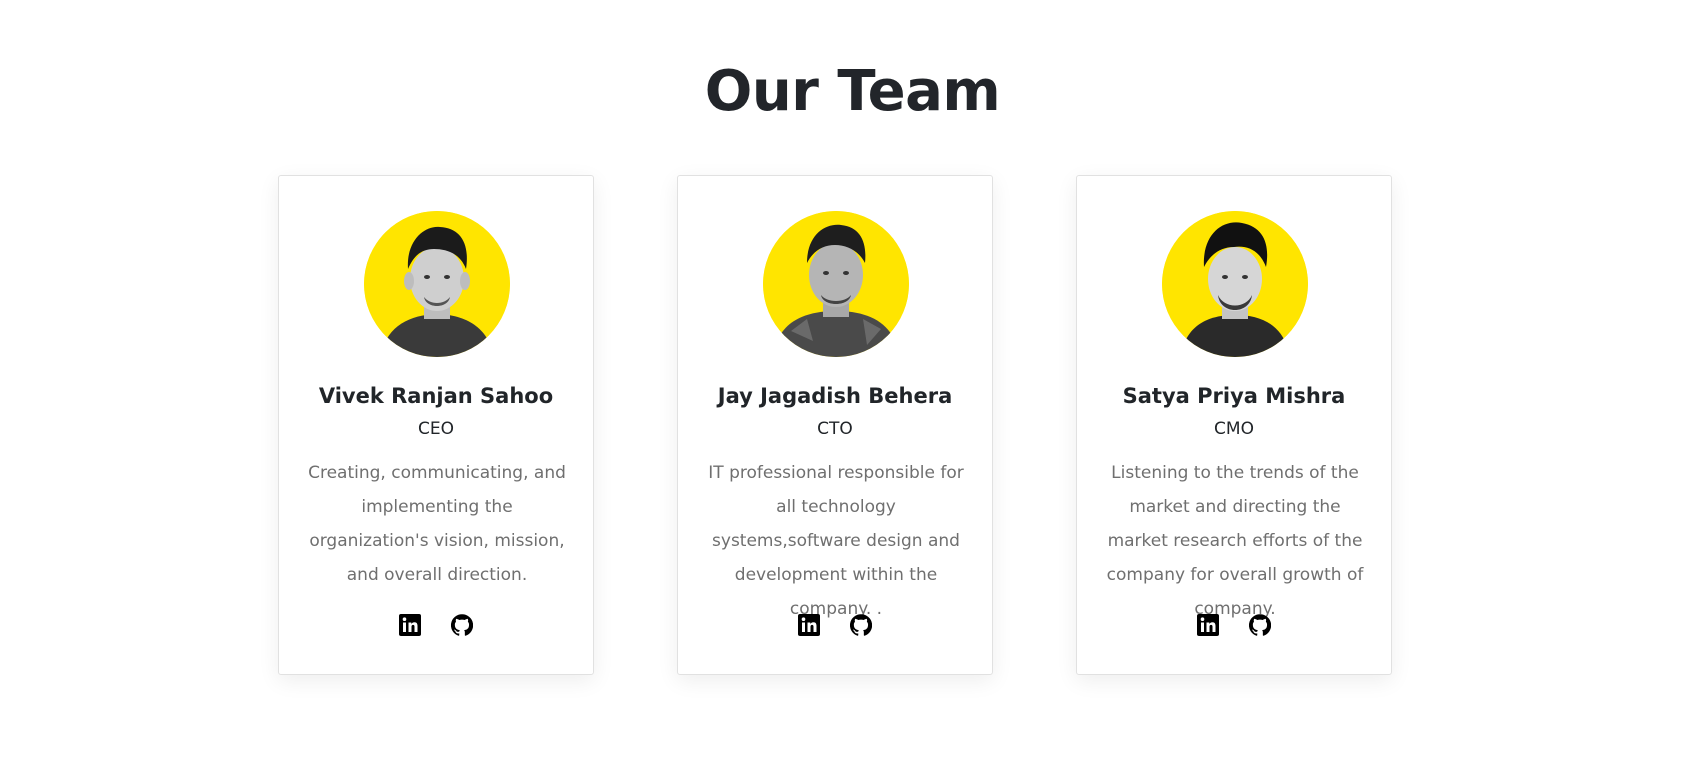 Image resolution: width=1705 pixels, height=783 pixels. I want to click on member-name: Jay Jagadish Behera, so click(835, 396).